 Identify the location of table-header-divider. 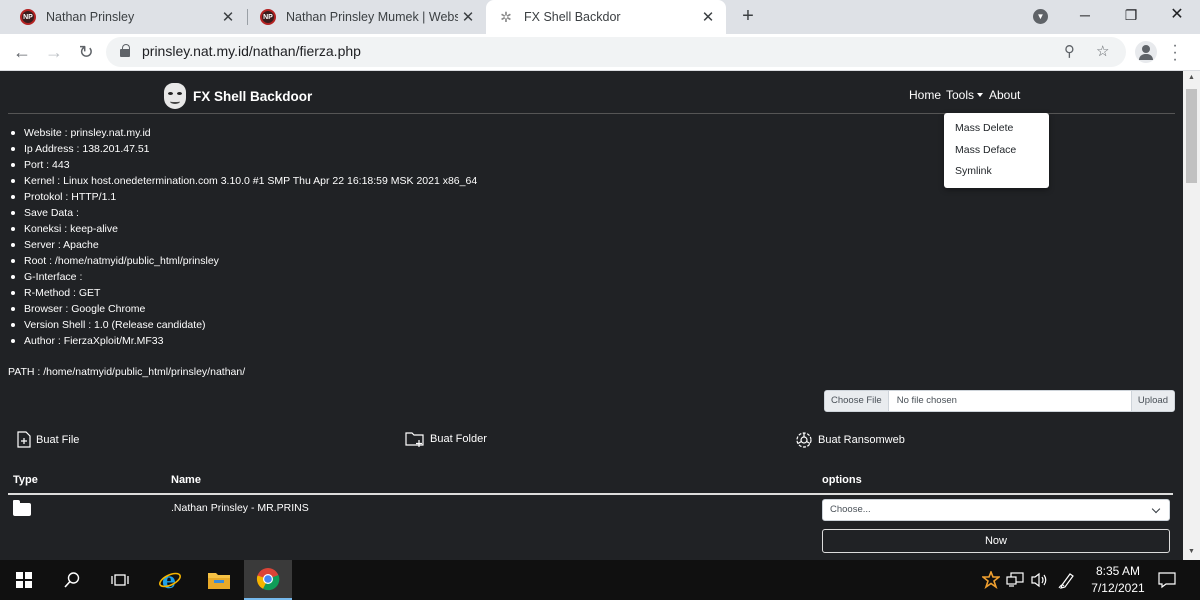
(590, 494).